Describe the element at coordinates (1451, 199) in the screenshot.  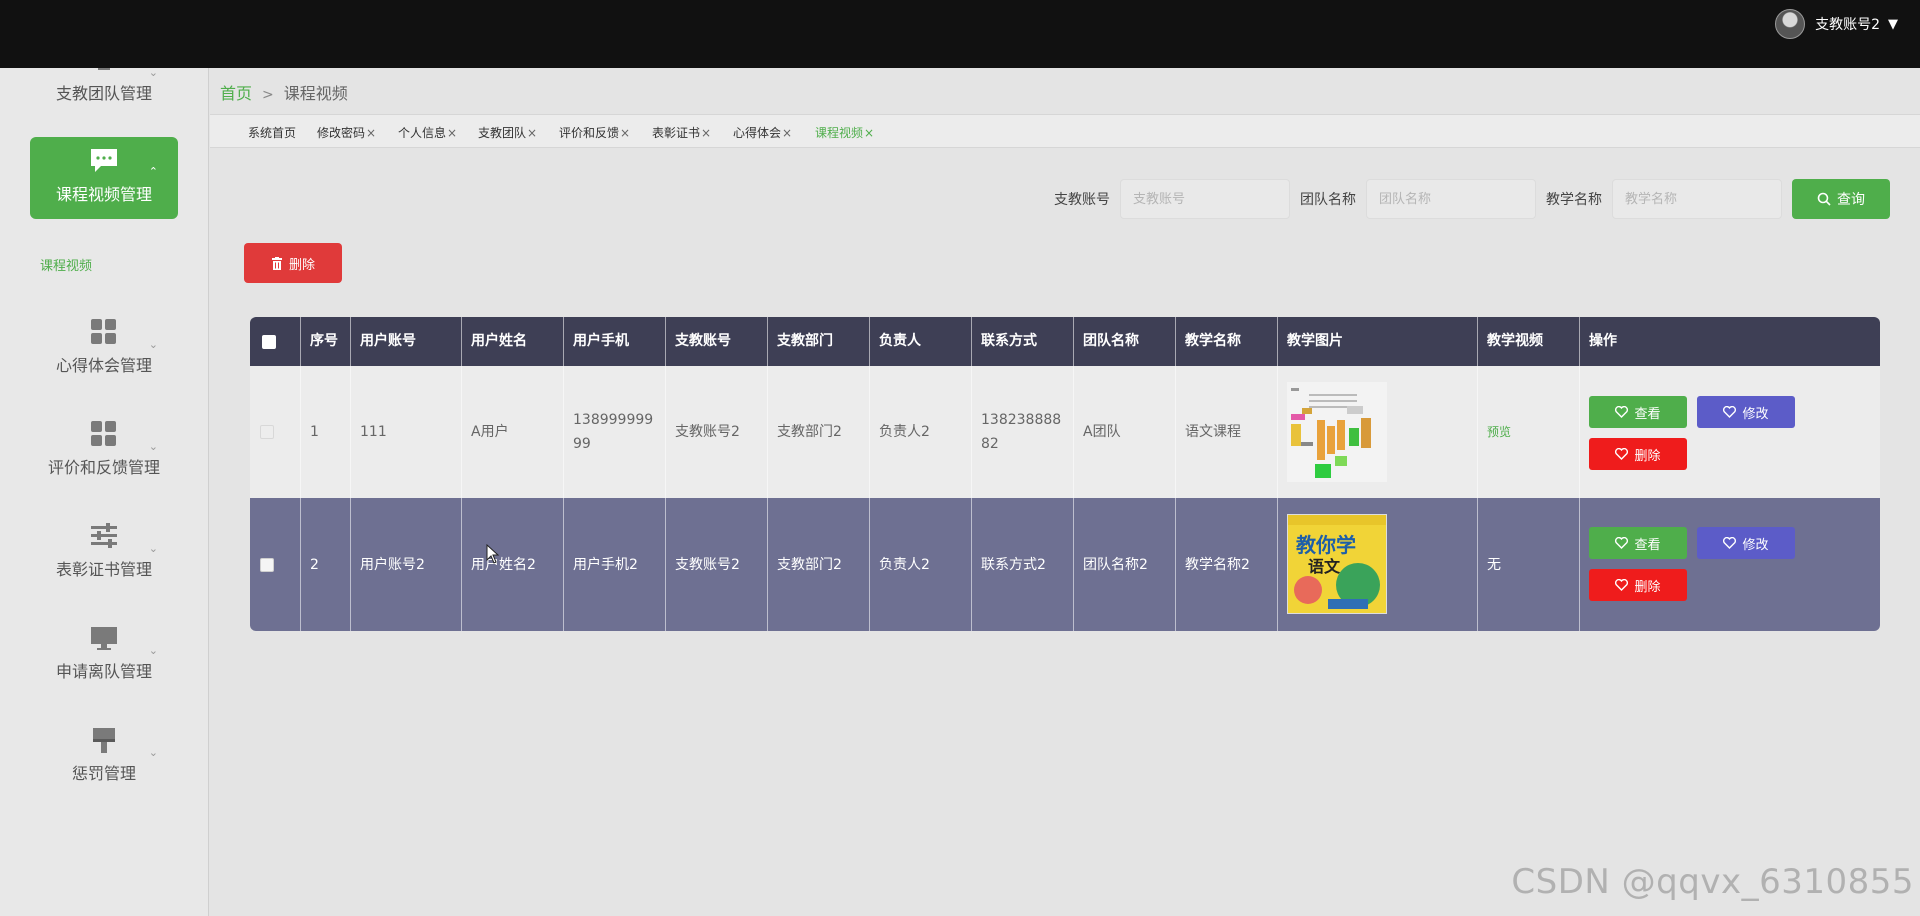
I see `search-input-team-name` at that location.